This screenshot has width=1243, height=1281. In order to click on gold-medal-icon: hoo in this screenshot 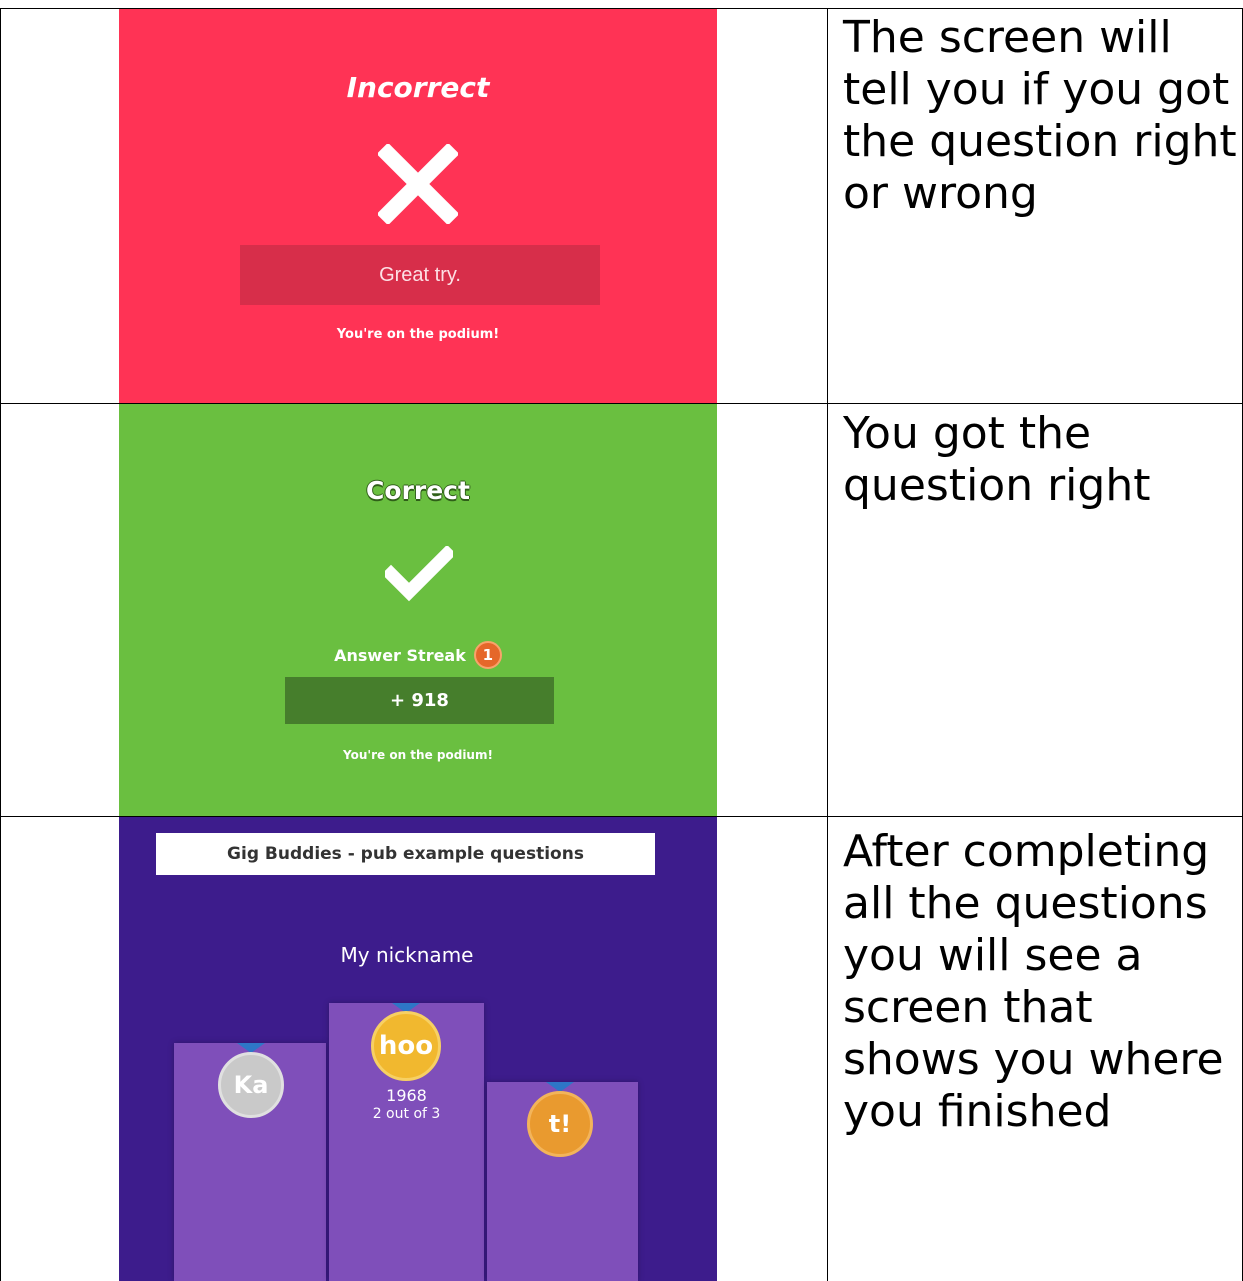, I will do `click(406, 1046)`.